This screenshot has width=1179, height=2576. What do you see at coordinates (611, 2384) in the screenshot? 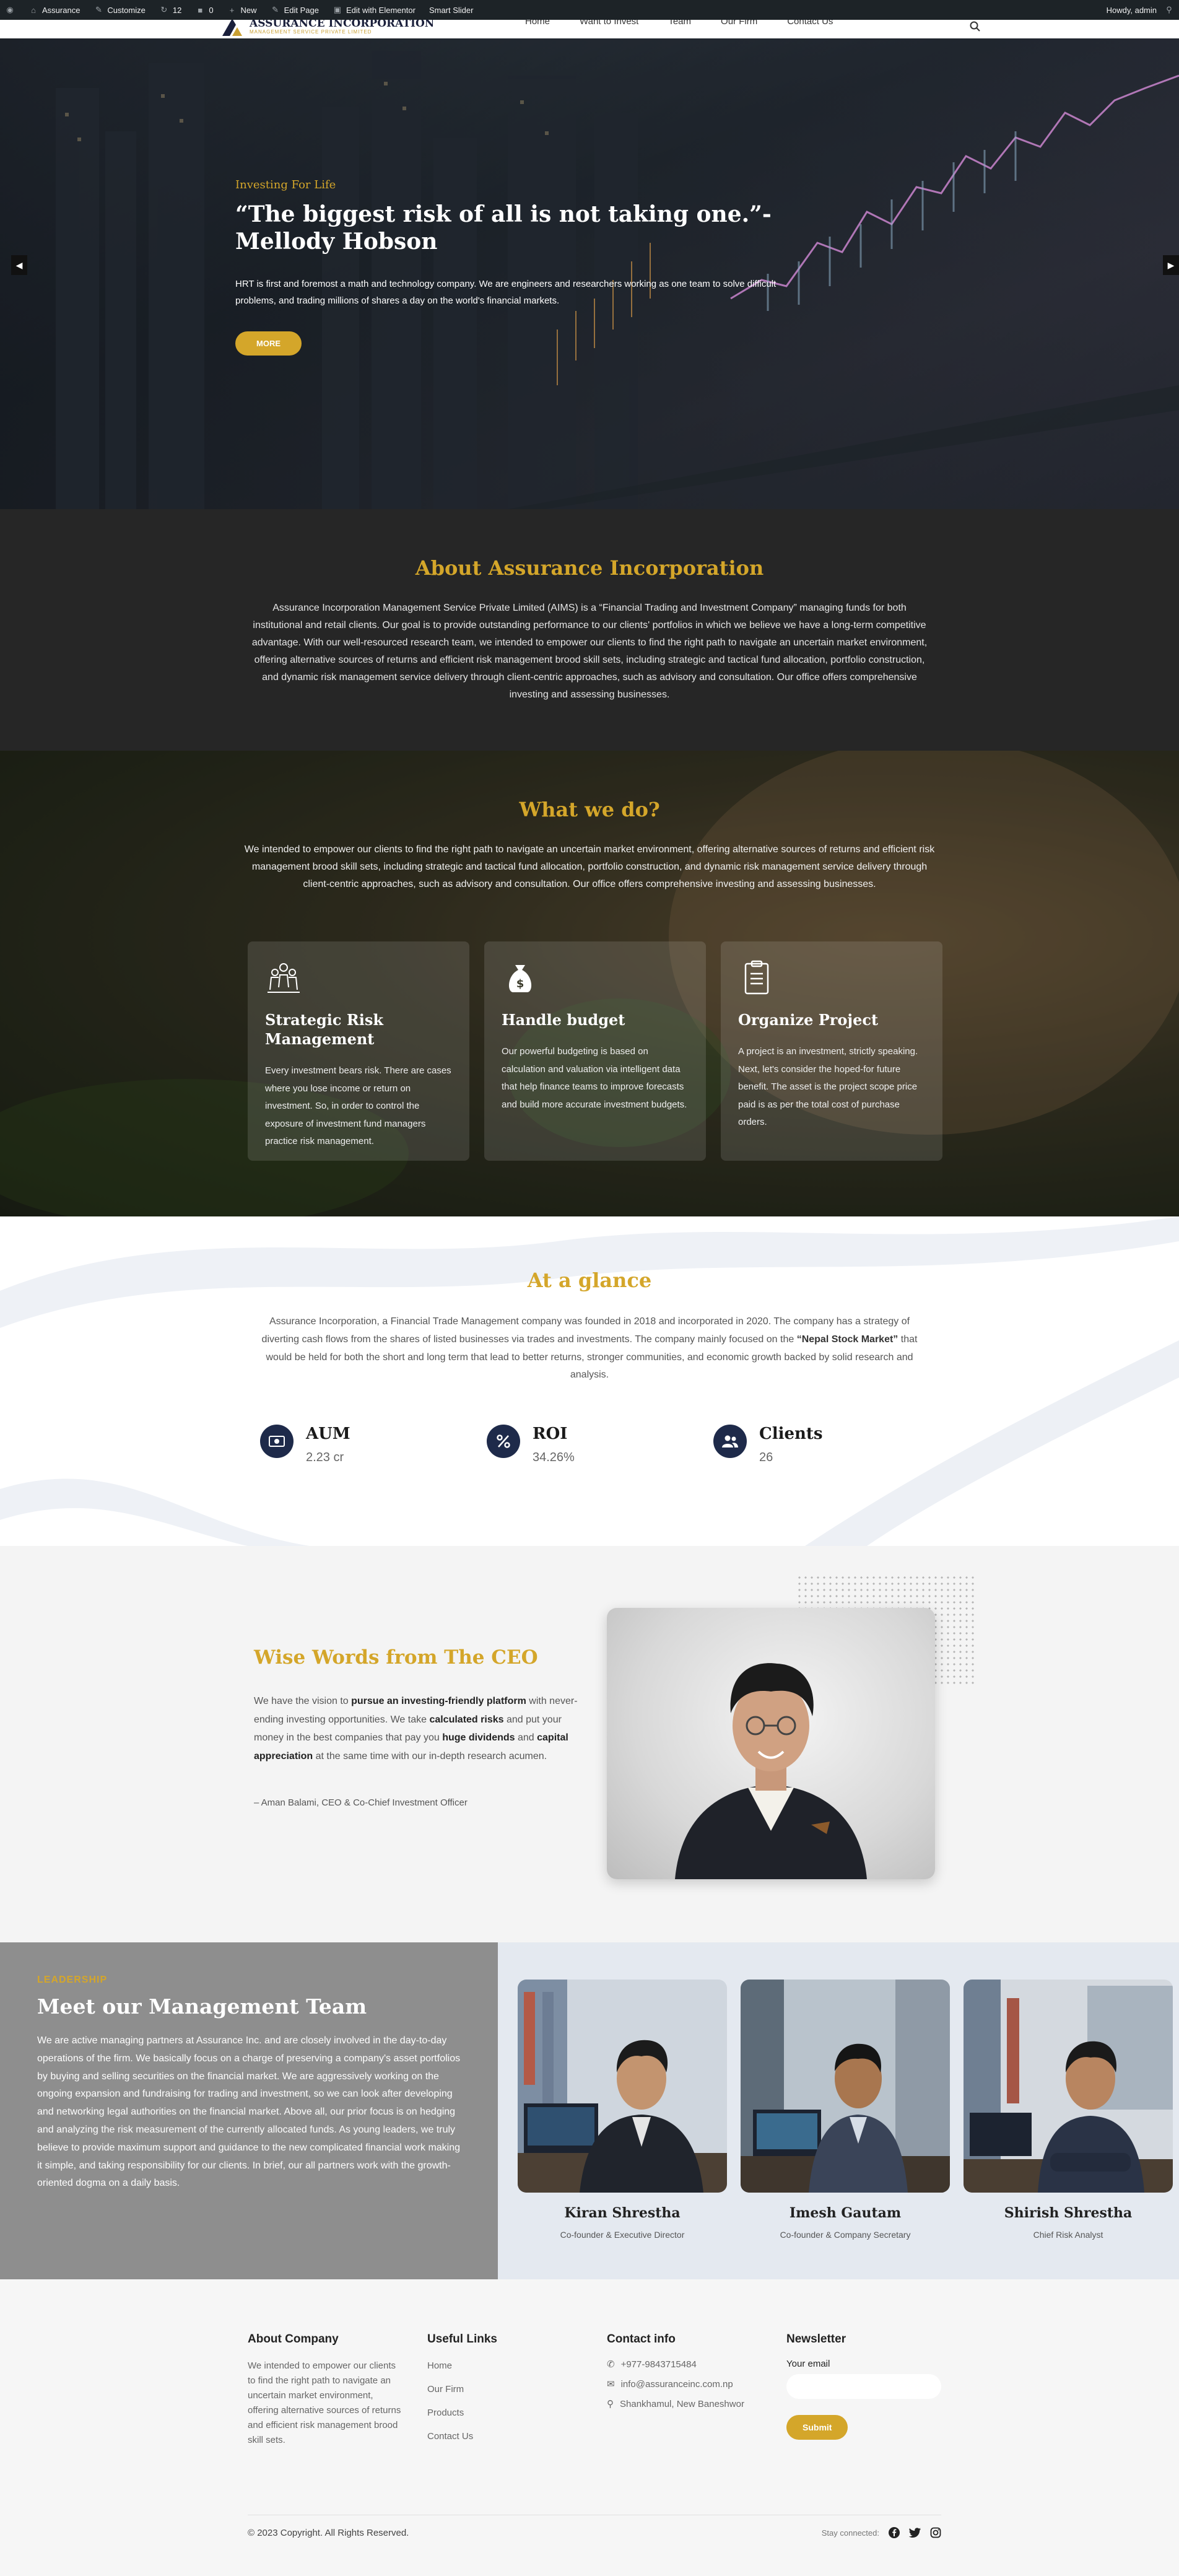
I see `envelope-icon: ✉` at bounding box center [611, 2384].